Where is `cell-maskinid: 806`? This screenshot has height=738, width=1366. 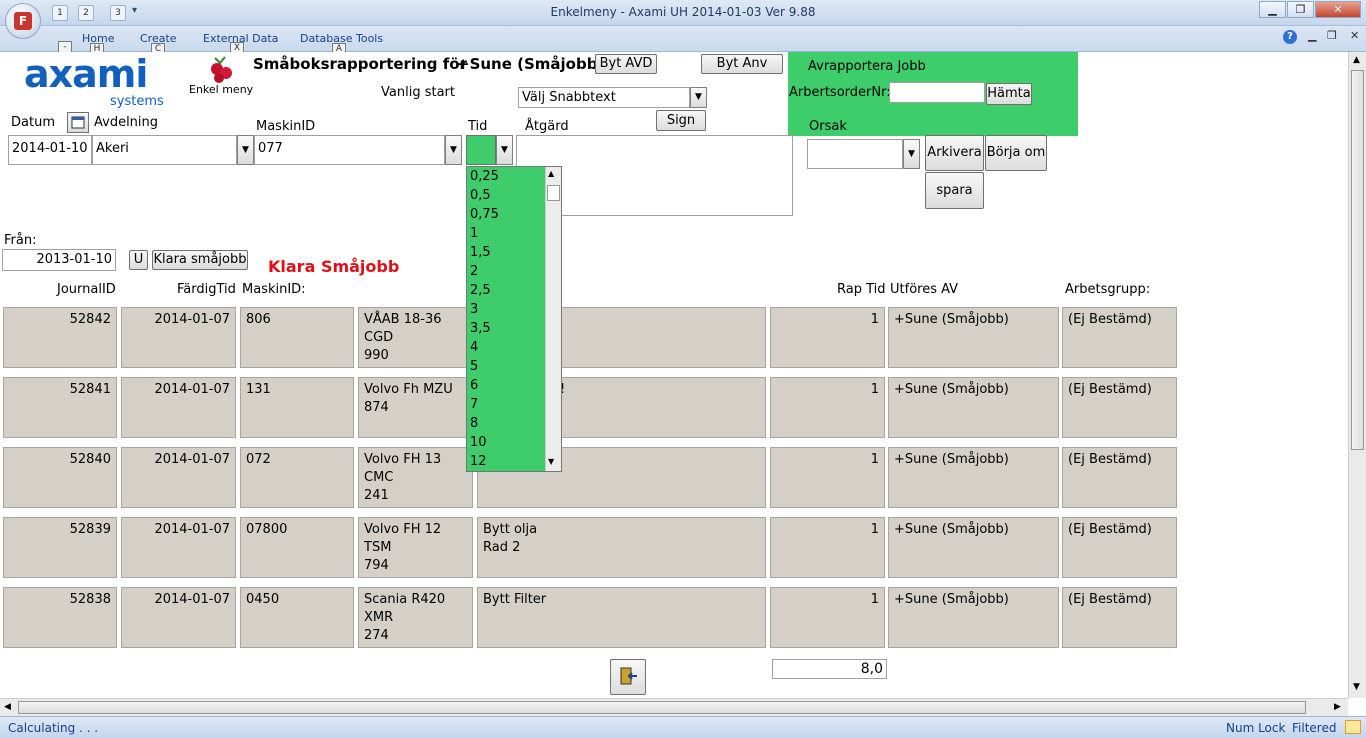
cell-maskinid: 806 is located at coordinates (297, 337).